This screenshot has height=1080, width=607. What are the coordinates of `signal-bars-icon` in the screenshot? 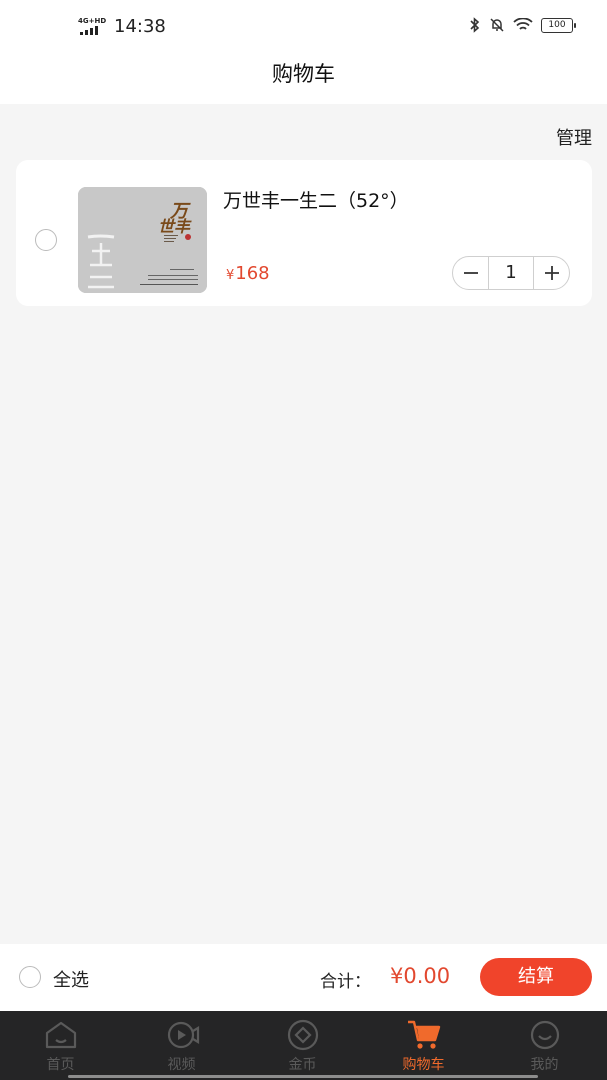 It's located at (89, 30).